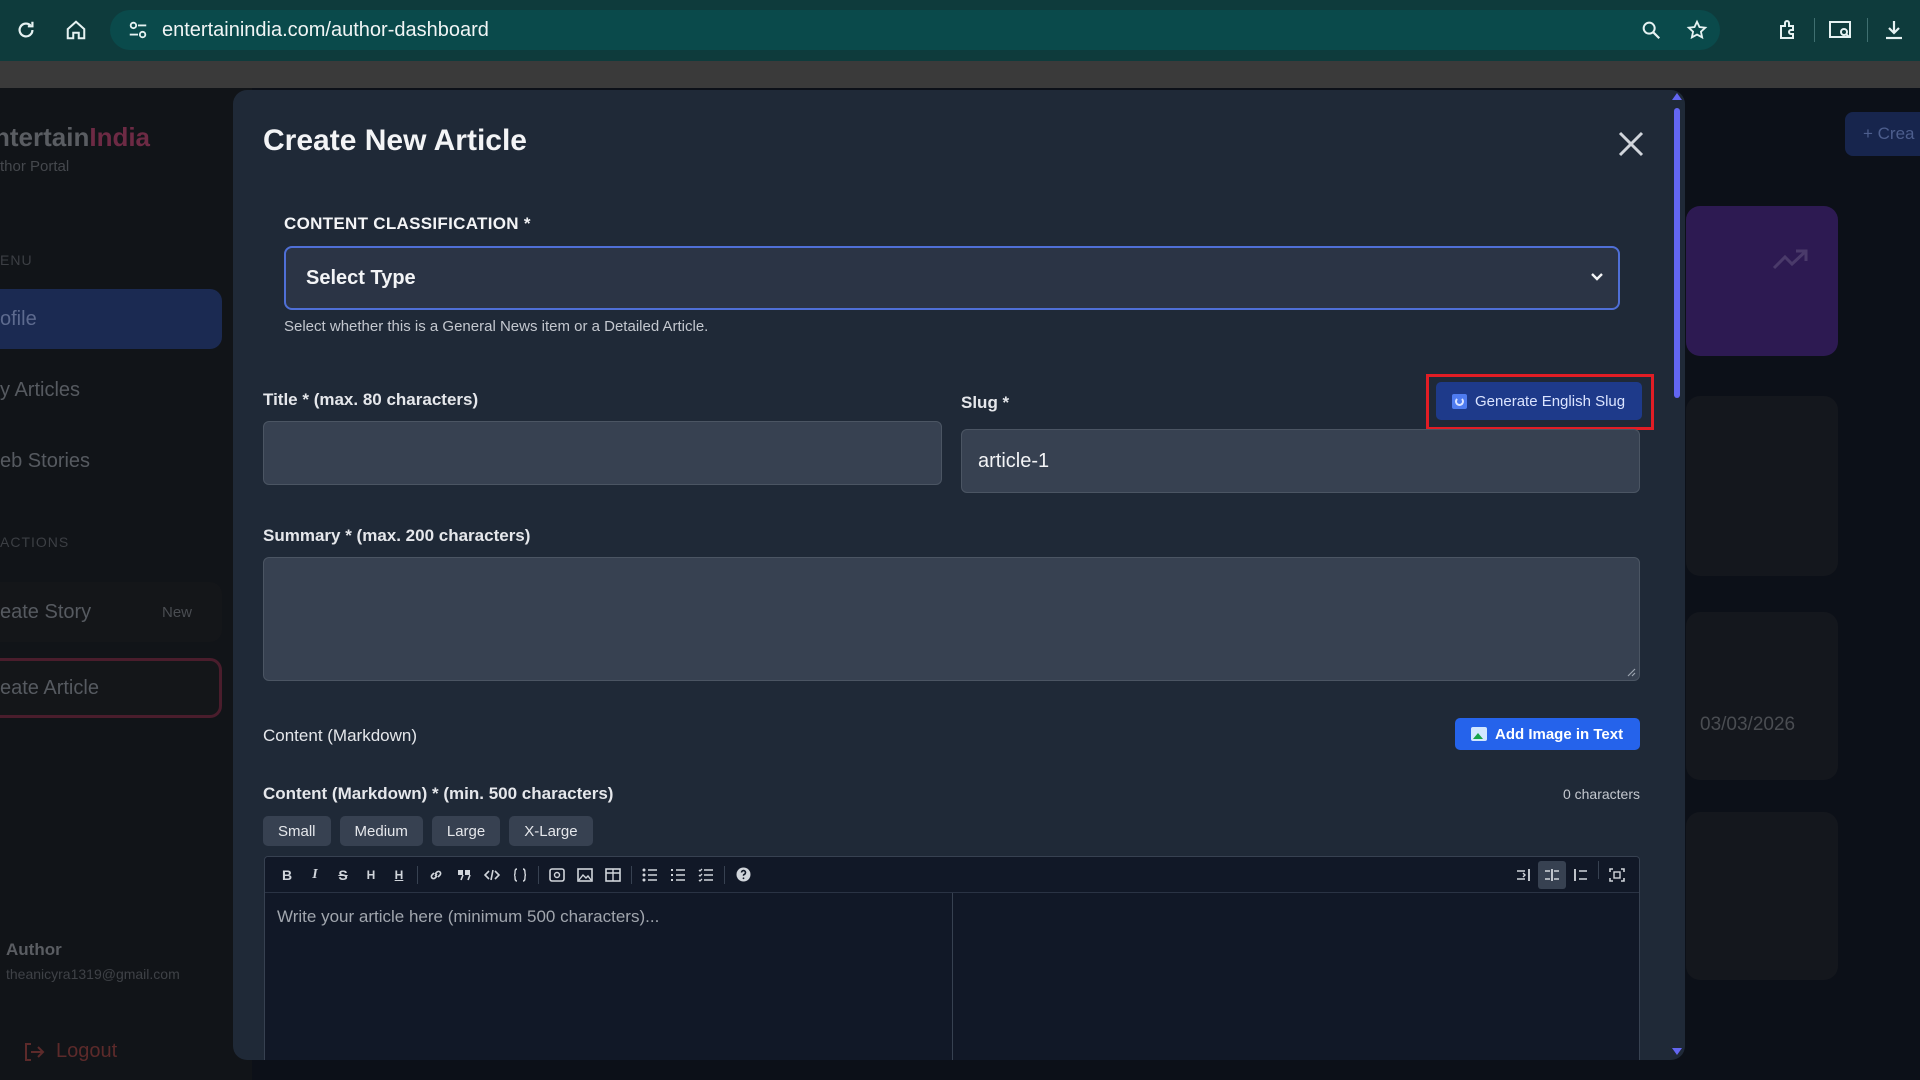 This screenshot has width=1920, height=1080. What do you see at coordinates (138, 30) in the screenshot?
I see `site-settings-icon` at bounding box center [138, 30].